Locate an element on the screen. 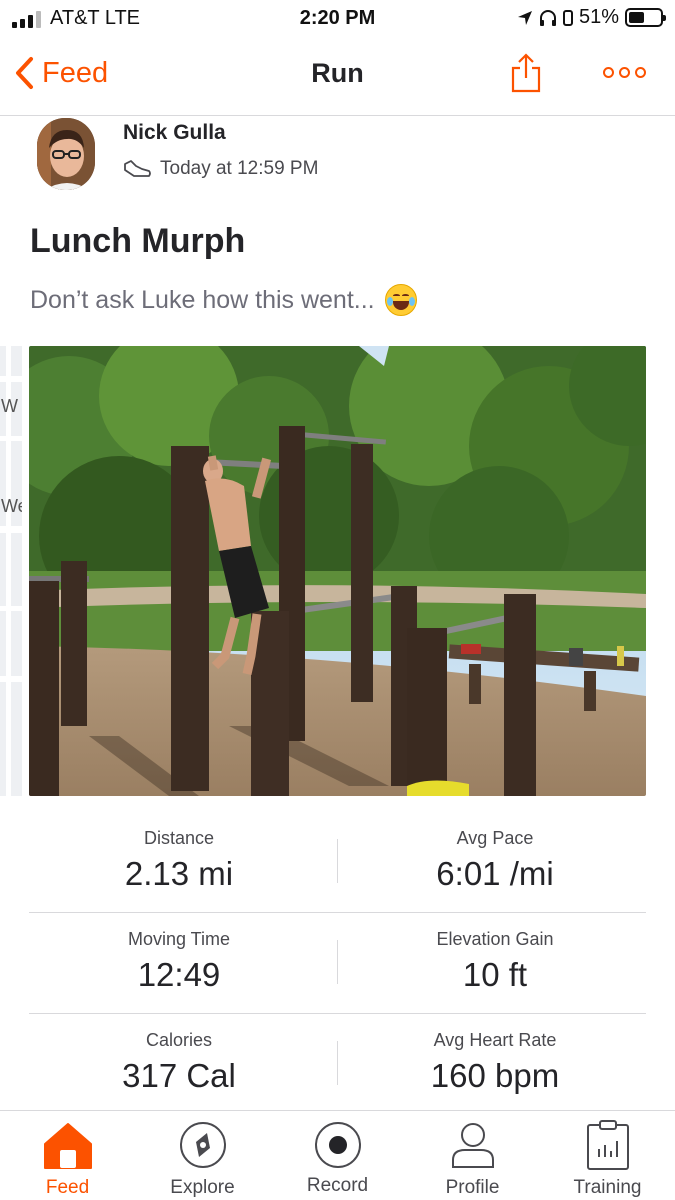 The image size is (675, 1200). tab-record: Record is located at coordinates (337, 1155).